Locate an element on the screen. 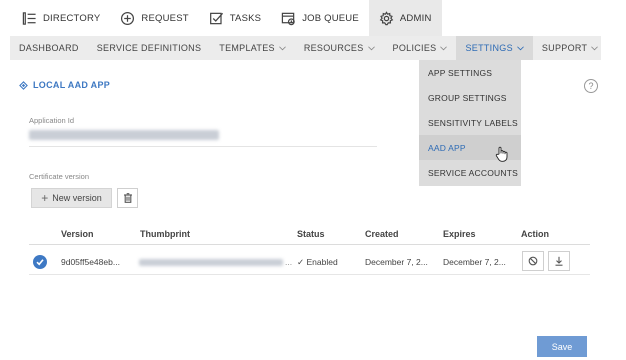 The height and width of the screenshot is (360, 626). nav-directory-label: DIRECTORY is located at coordinates (72, 18).